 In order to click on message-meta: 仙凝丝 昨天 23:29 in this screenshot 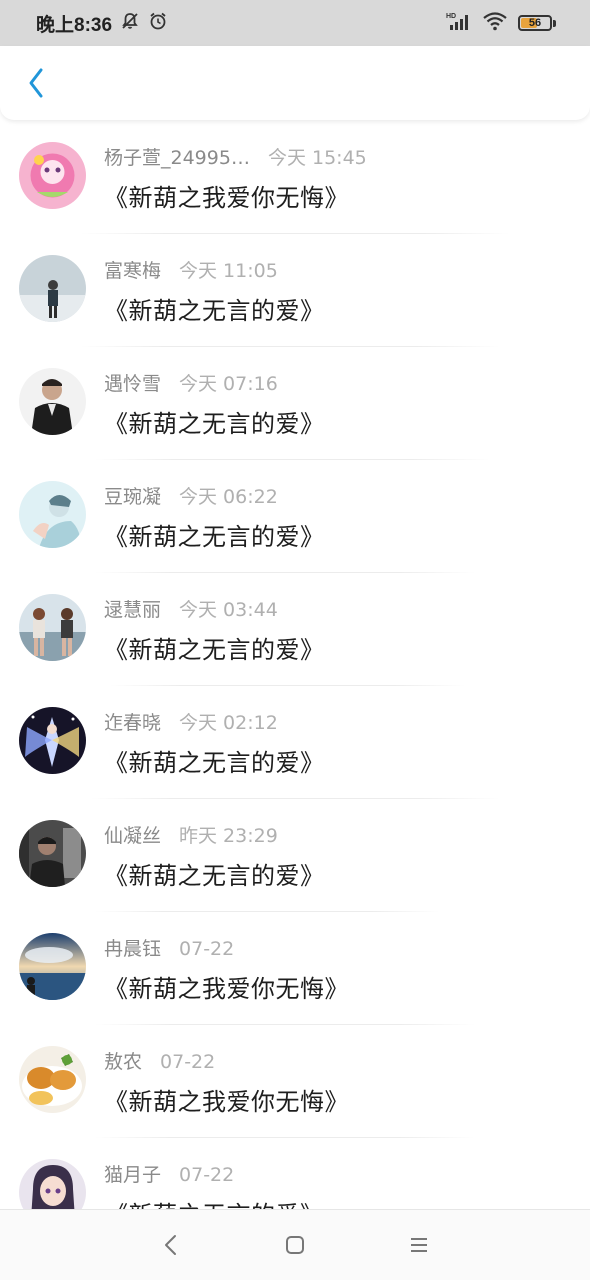, I will do `click(337, 834)`.